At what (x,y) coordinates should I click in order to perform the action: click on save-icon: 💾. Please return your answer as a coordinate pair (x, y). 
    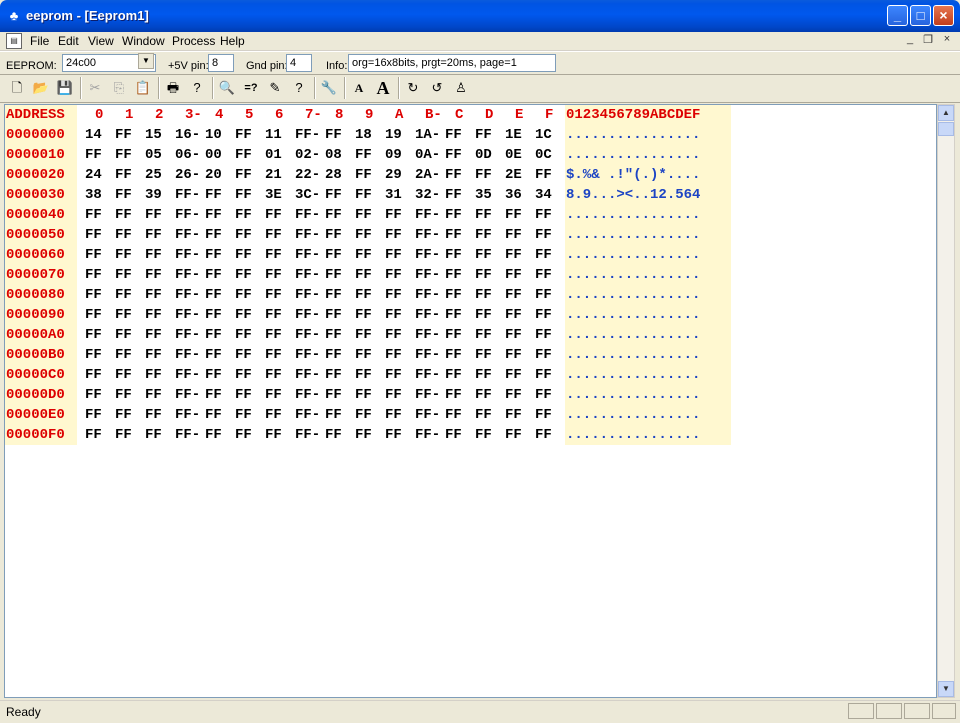
    Looking at the image, I should click on (65, 88).